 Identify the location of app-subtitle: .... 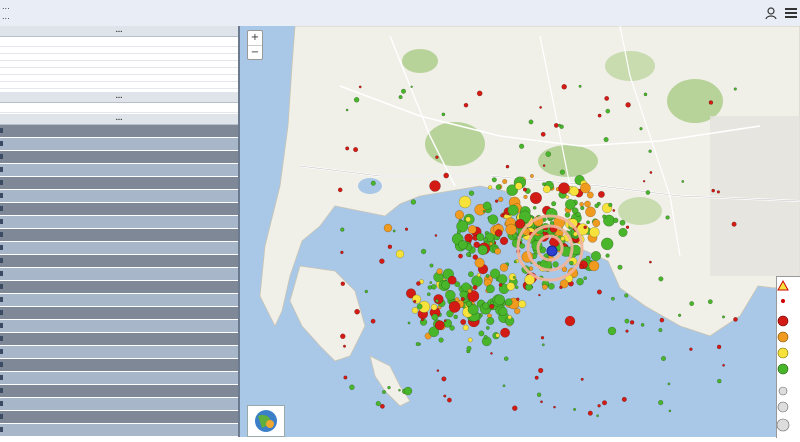
(6, 16).